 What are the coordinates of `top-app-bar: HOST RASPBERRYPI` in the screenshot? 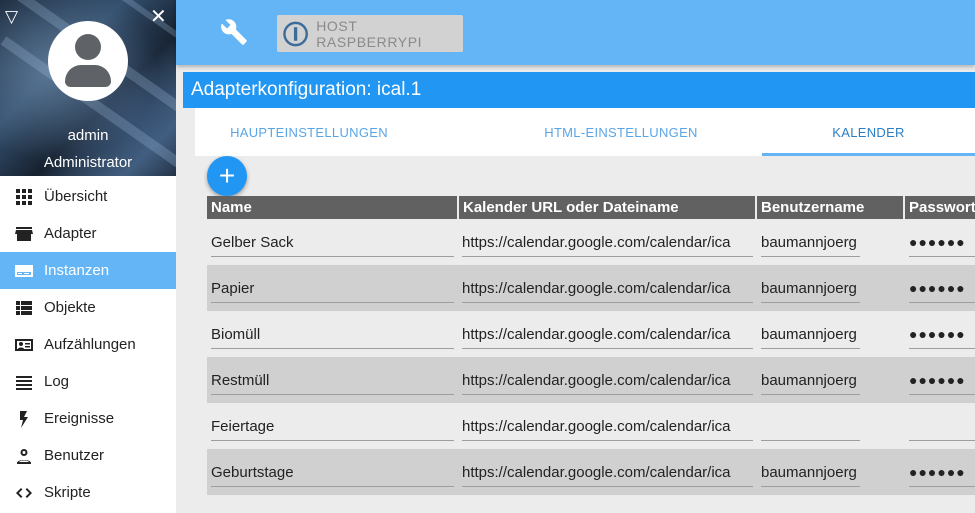 It's located at (575, 32).